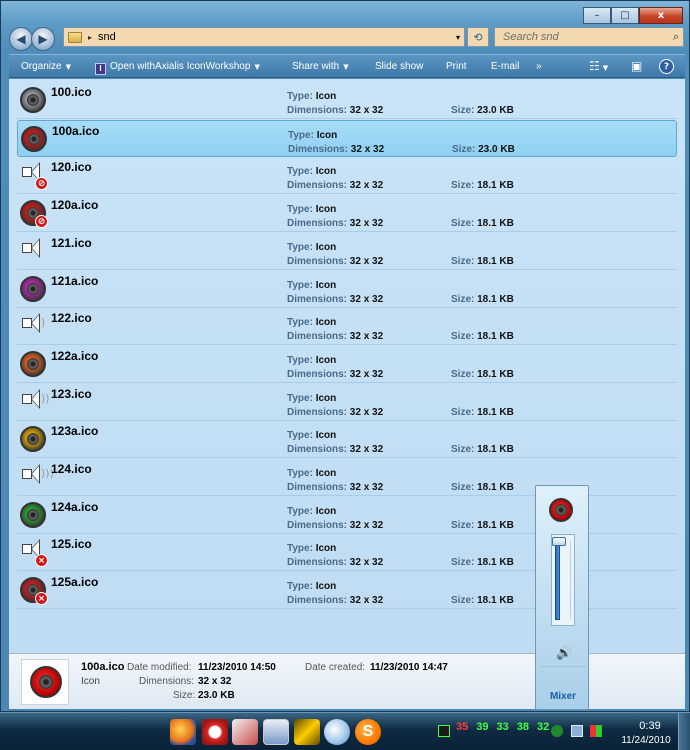 This screenshot has width=690, height=750. What do you see at coordinates (676, 37) in the screenshot?
I see `search-icon: ⌕` at bounding box center [676, 37].